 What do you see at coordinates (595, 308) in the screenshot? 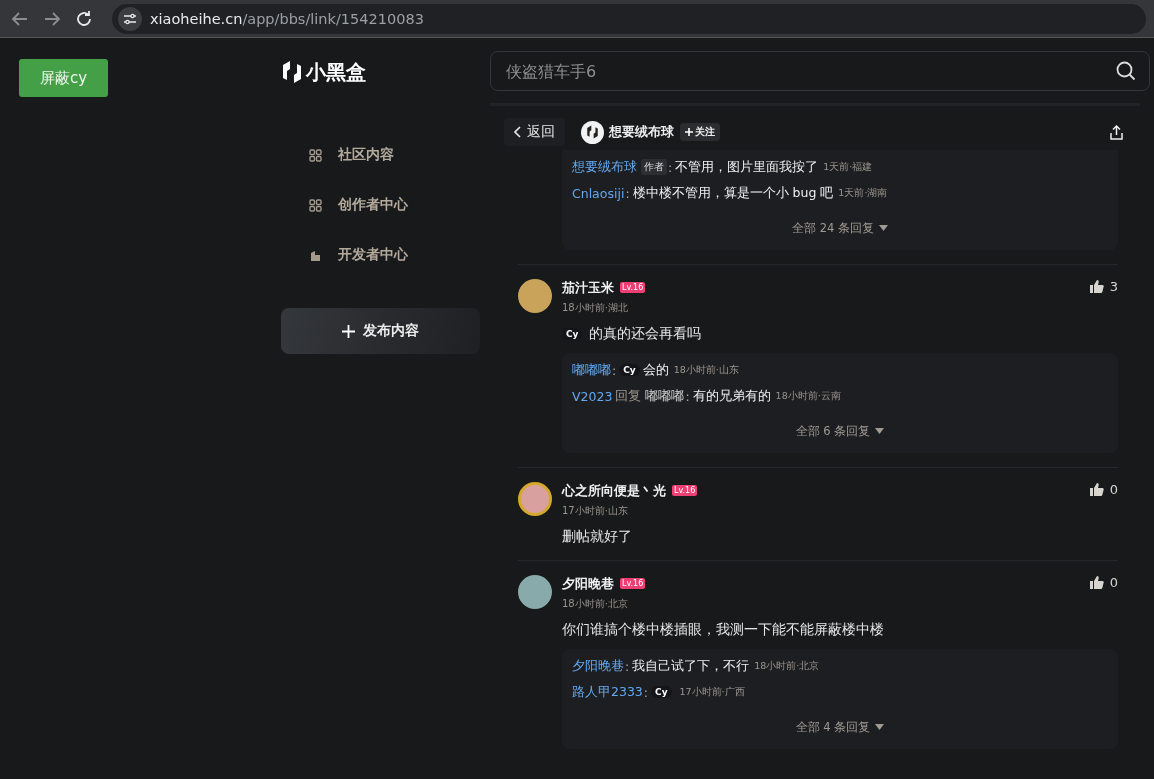
I see `comment-meta: 18小时前·湖北` at bounding box center [595, 308].